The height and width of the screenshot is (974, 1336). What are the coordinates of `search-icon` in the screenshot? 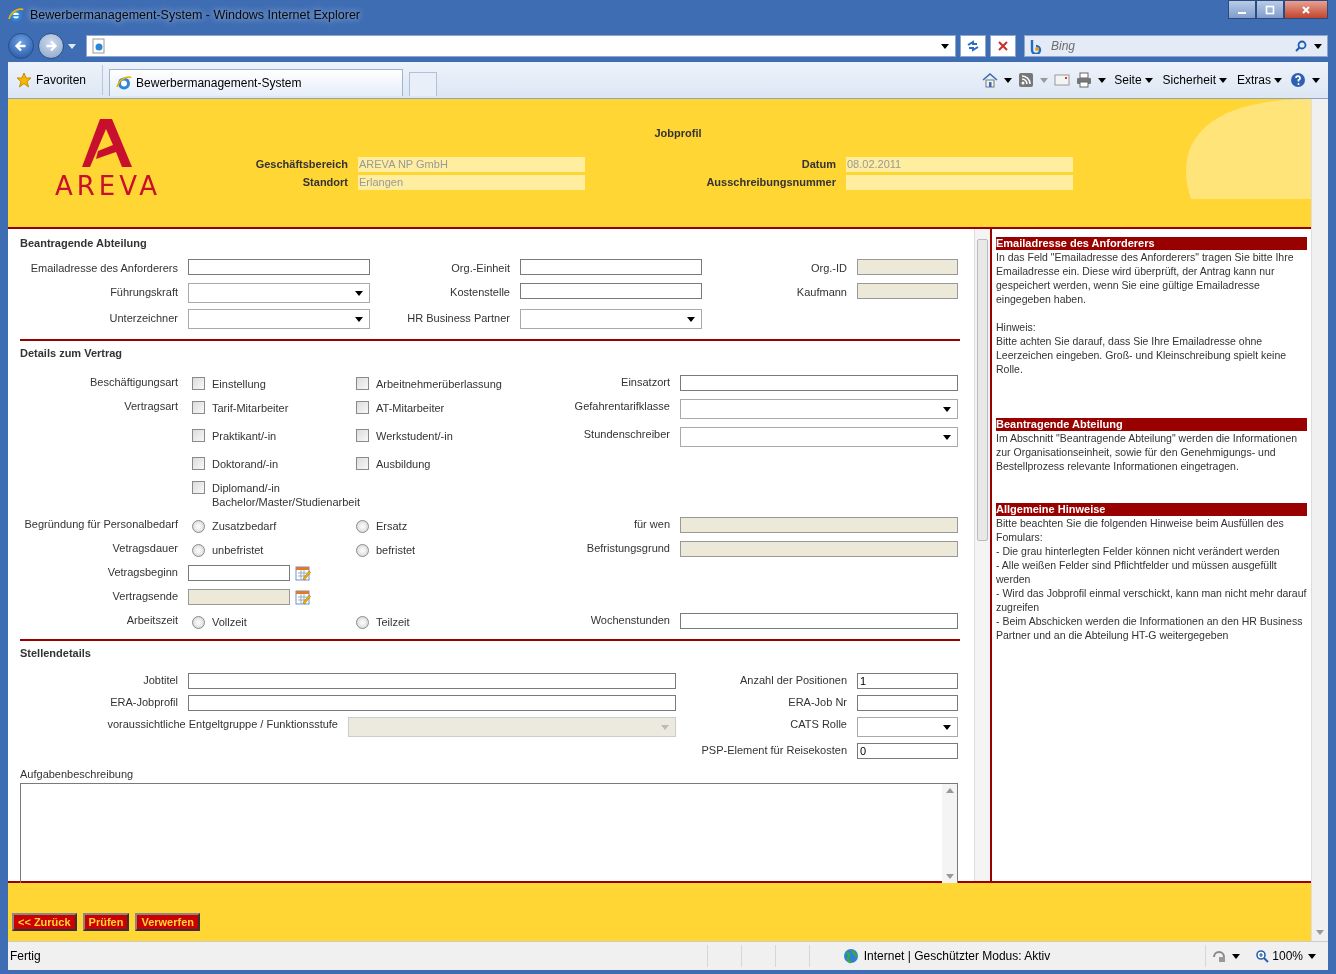 It's located at (1301, 46).